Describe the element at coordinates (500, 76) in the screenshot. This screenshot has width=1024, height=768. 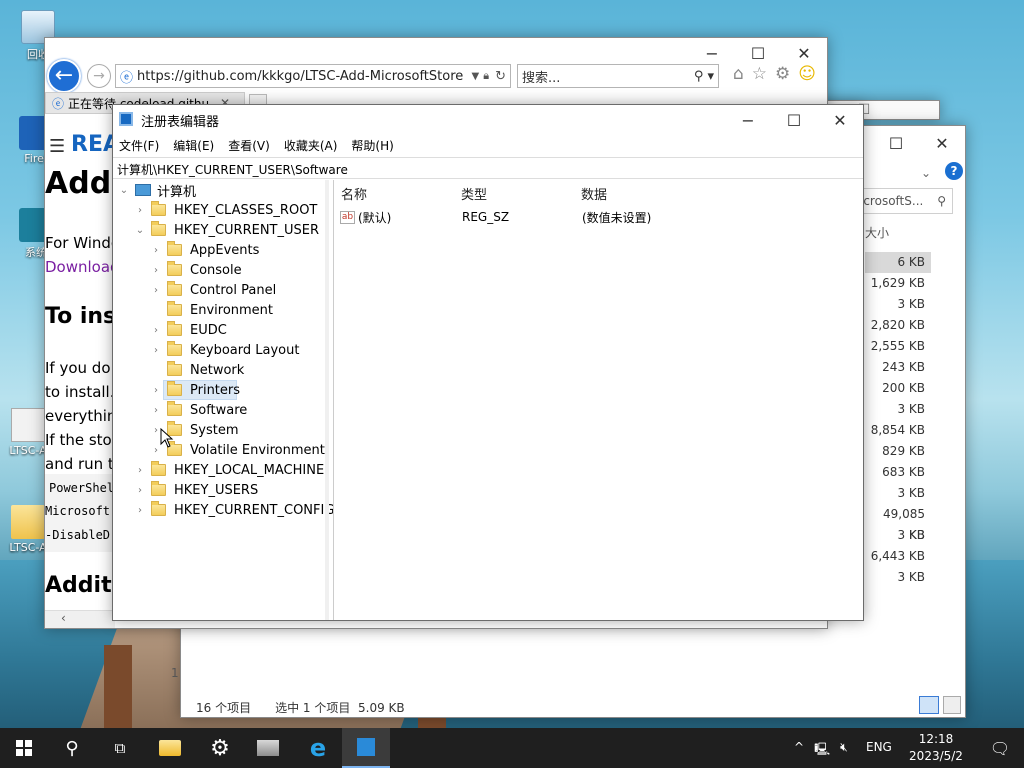
I see `refresh-icon: ↻` at that location.